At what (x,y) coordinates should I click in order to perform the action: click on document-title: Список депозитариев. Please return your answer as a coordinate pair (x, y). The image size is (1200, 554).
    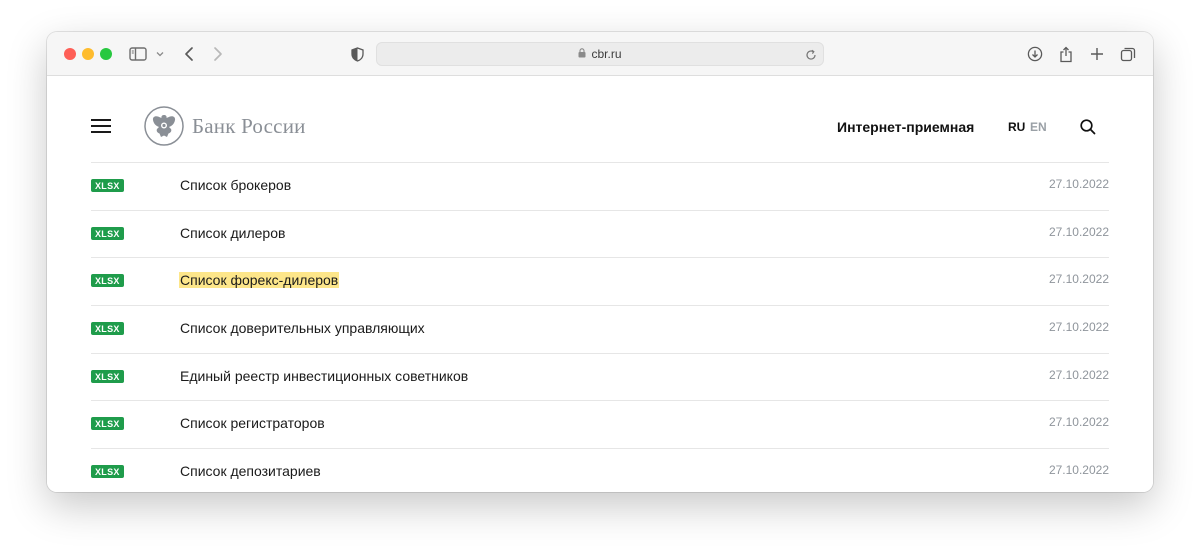
    Looking at the image, I should click on (250, 471).